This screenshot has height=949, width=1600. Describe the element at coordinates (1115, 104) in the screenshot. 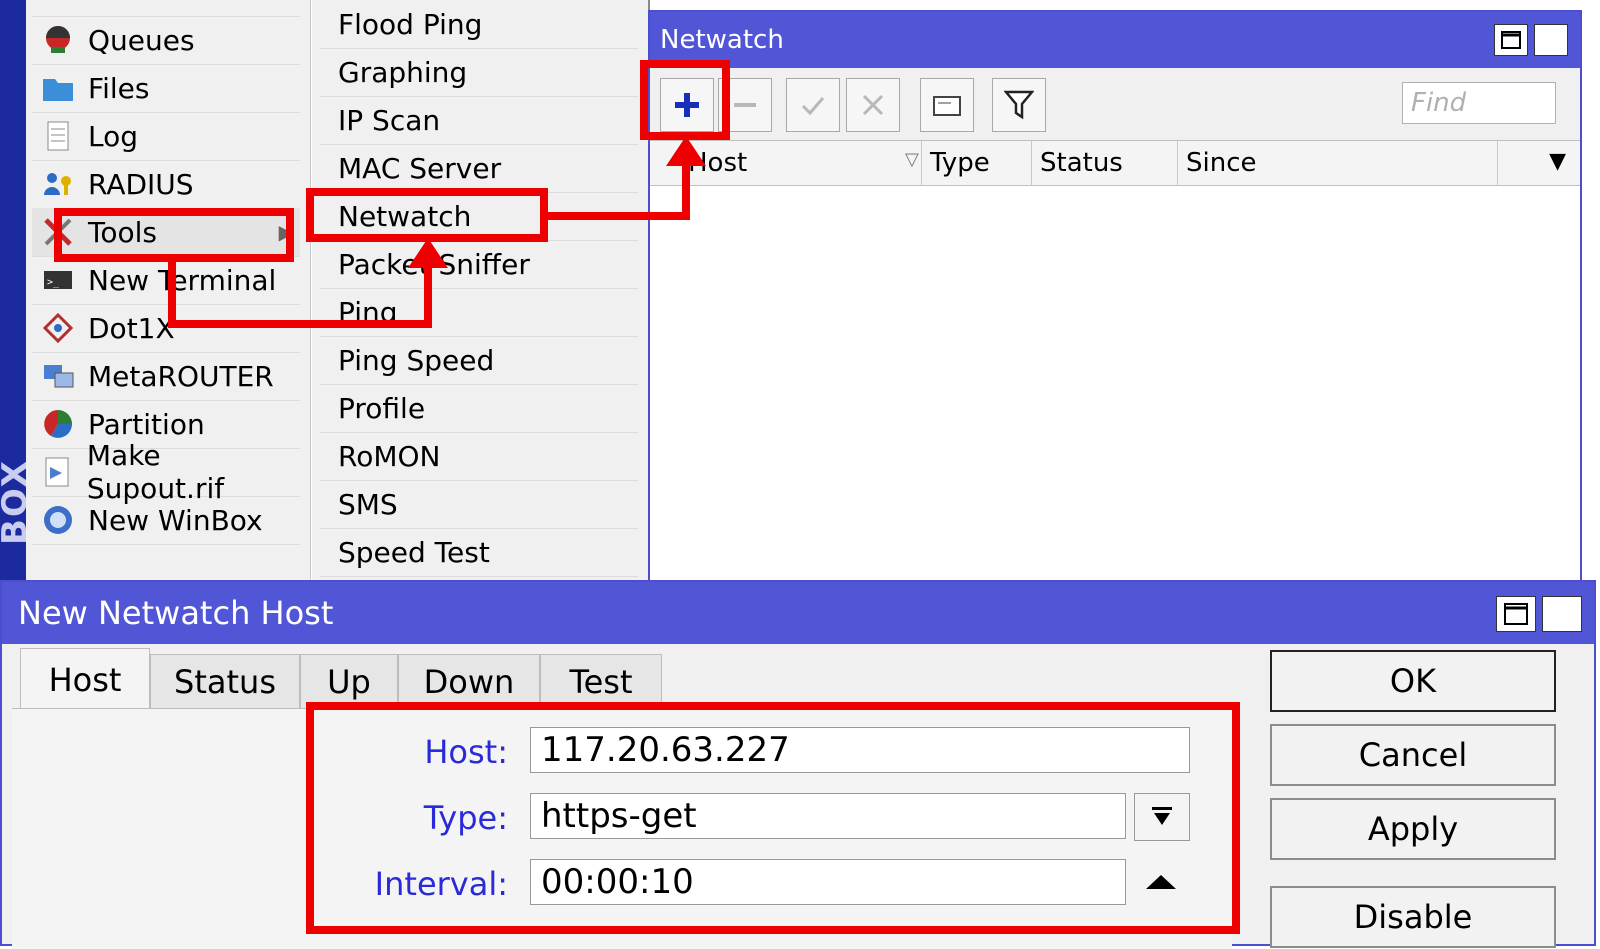

I see `netwatch-toolbar: Find` at that location.